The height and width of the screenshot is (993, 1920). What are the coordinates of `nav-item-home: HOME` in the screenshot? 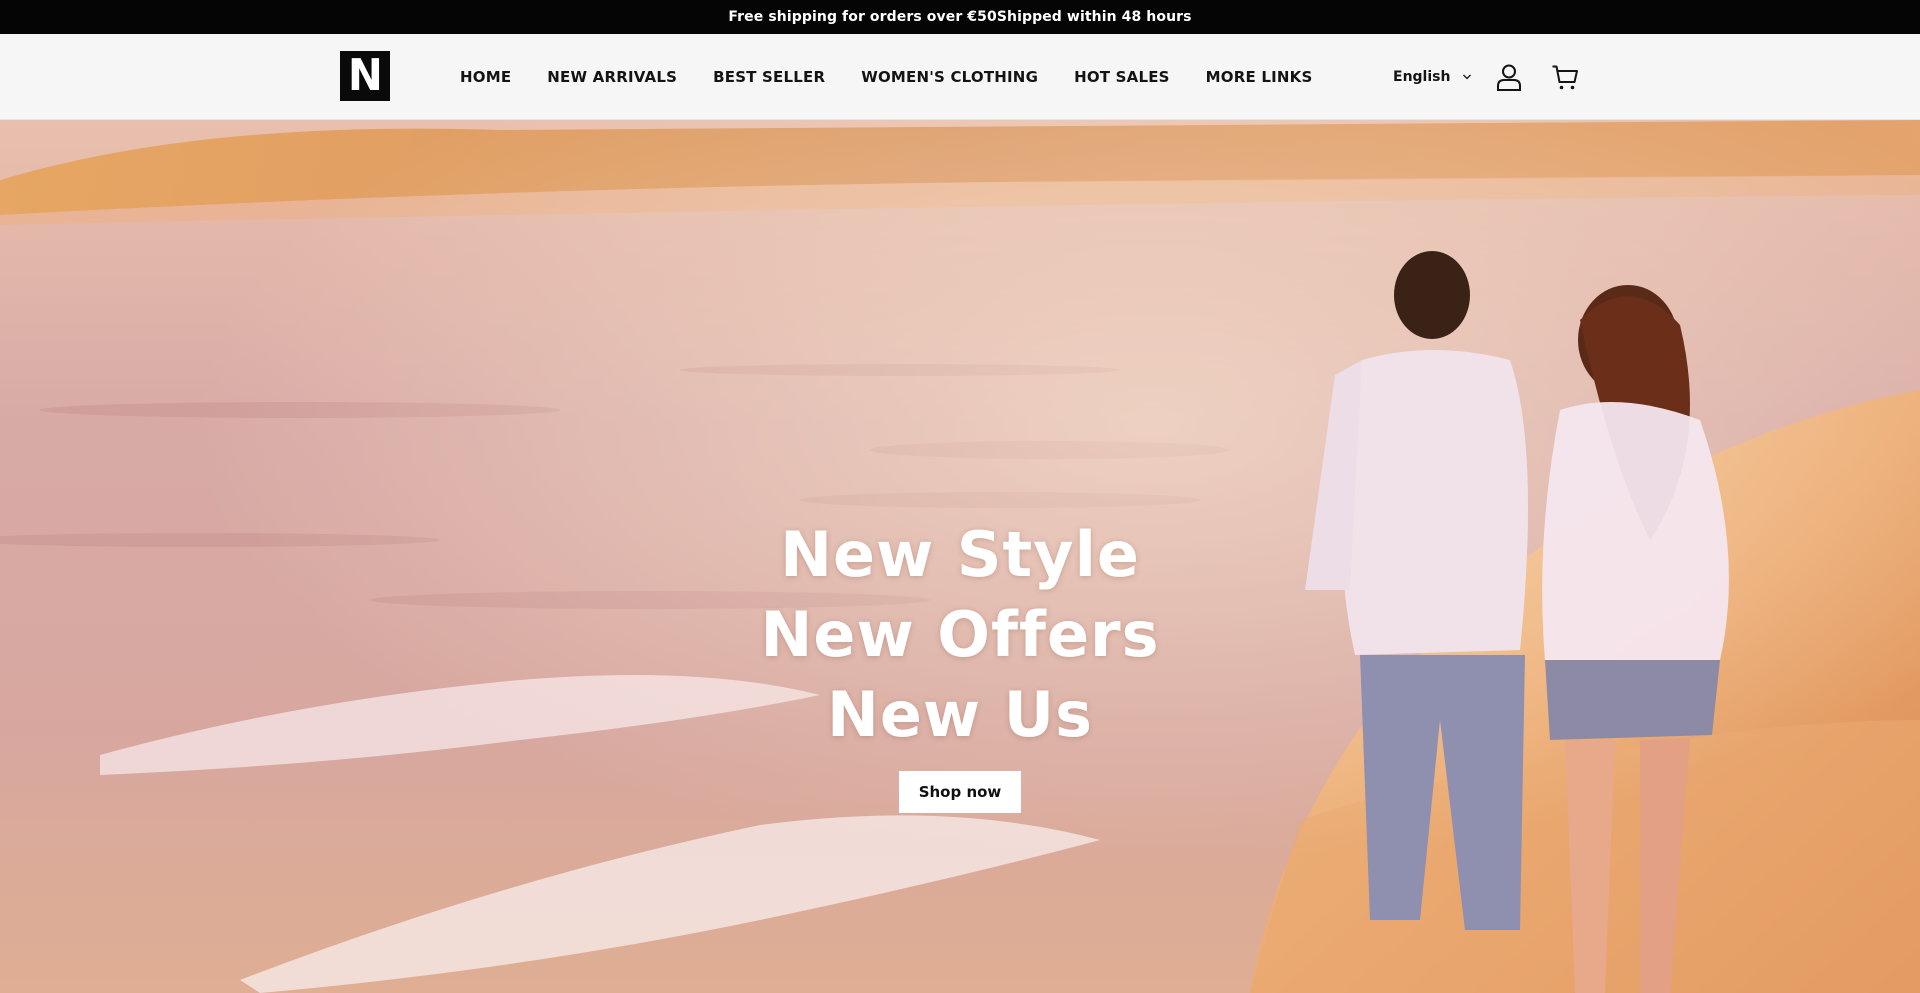 It's located at (485, 77).